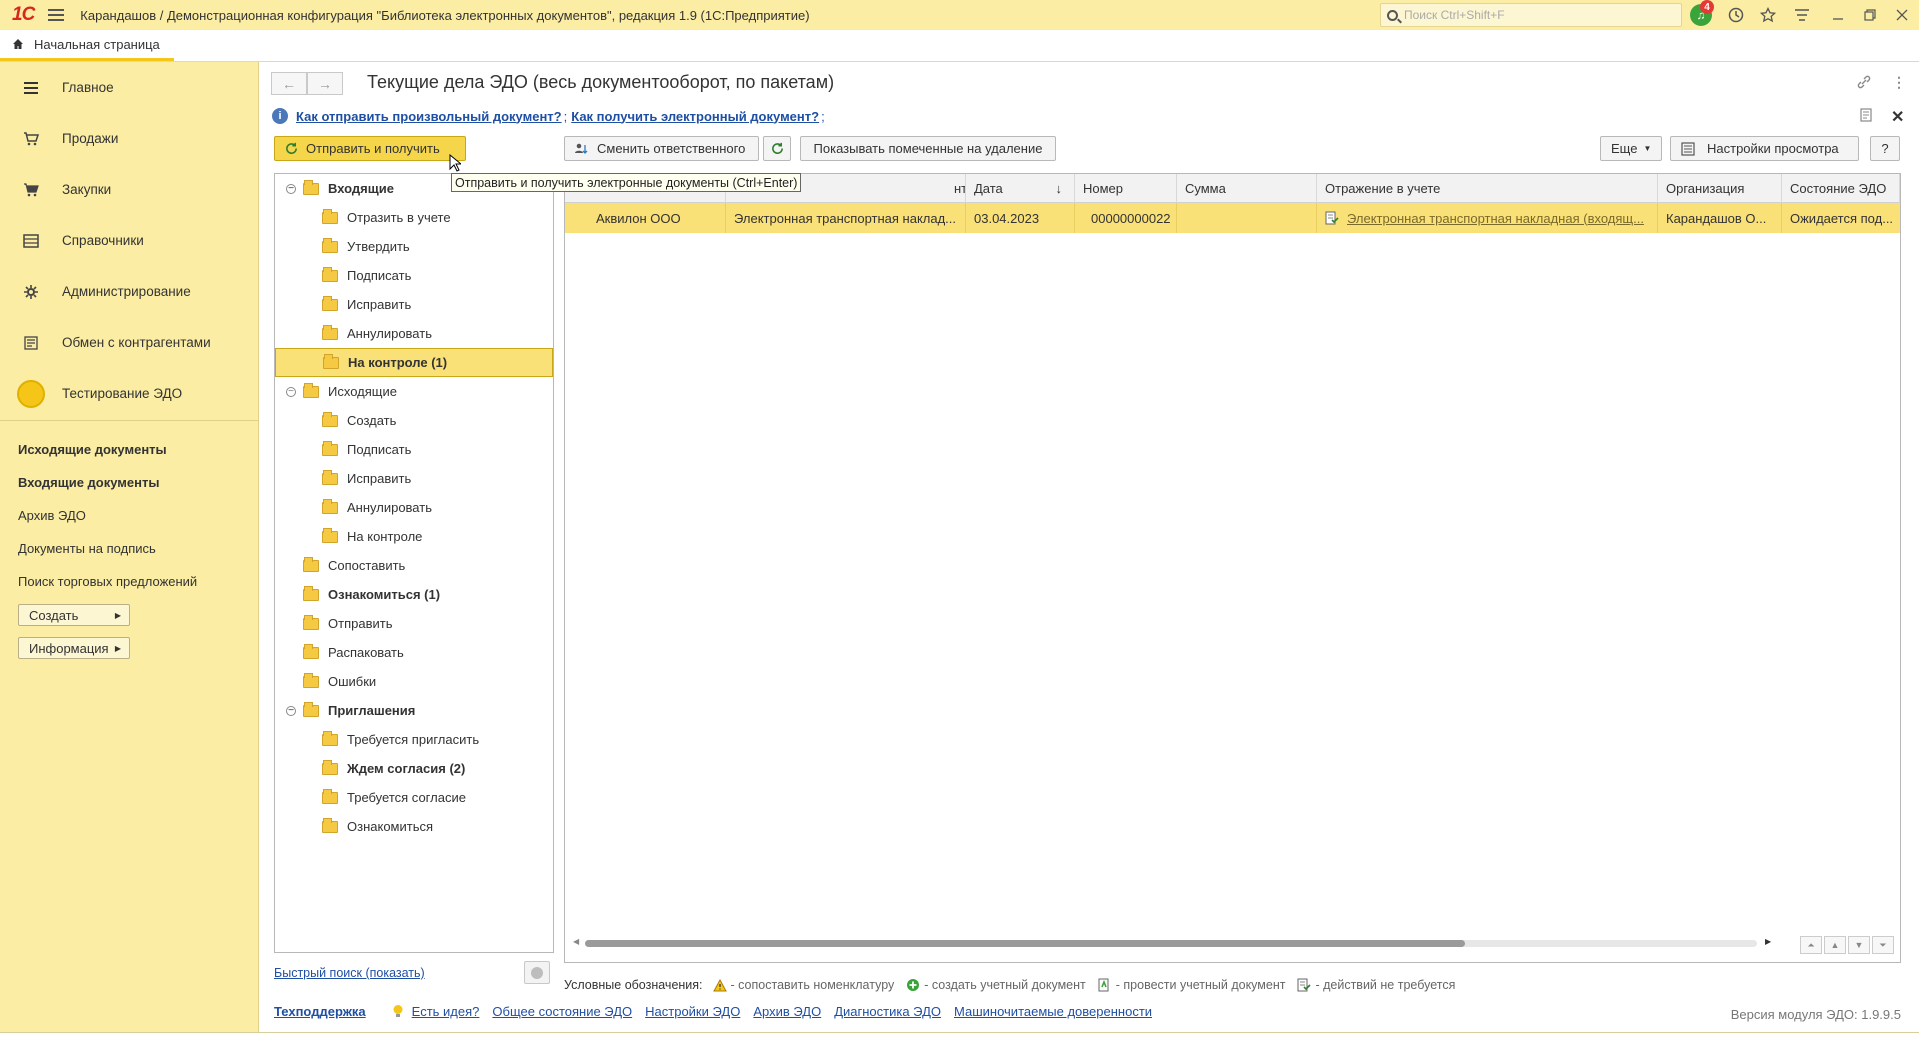  I want to click on scrollbar-thumb, so click(1025, 943).